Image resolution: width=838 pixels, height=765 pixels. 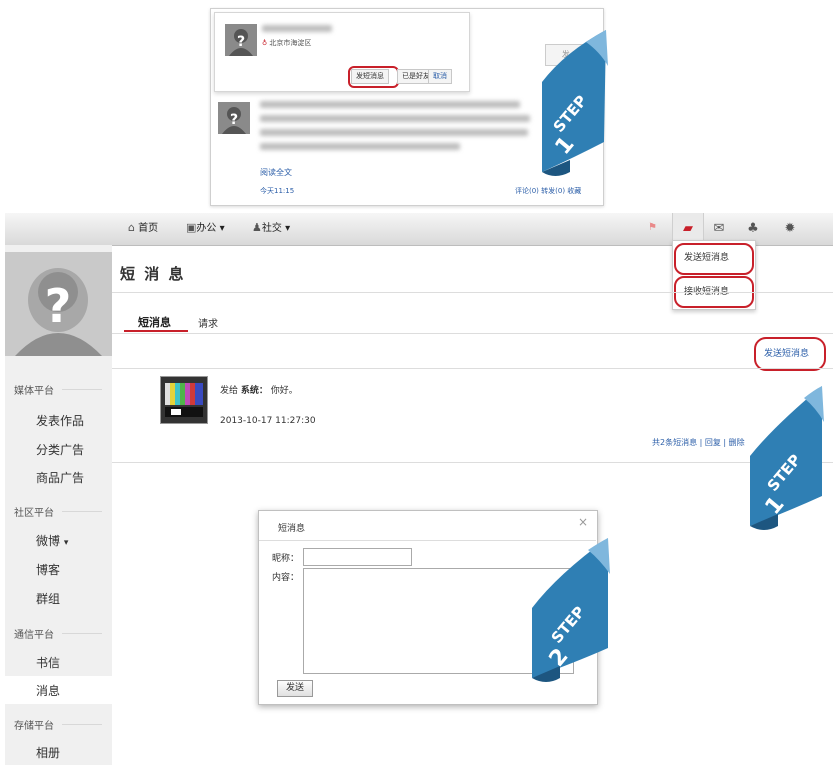 I want to click on popup-avatar: ?, so click(x=241, y=40).